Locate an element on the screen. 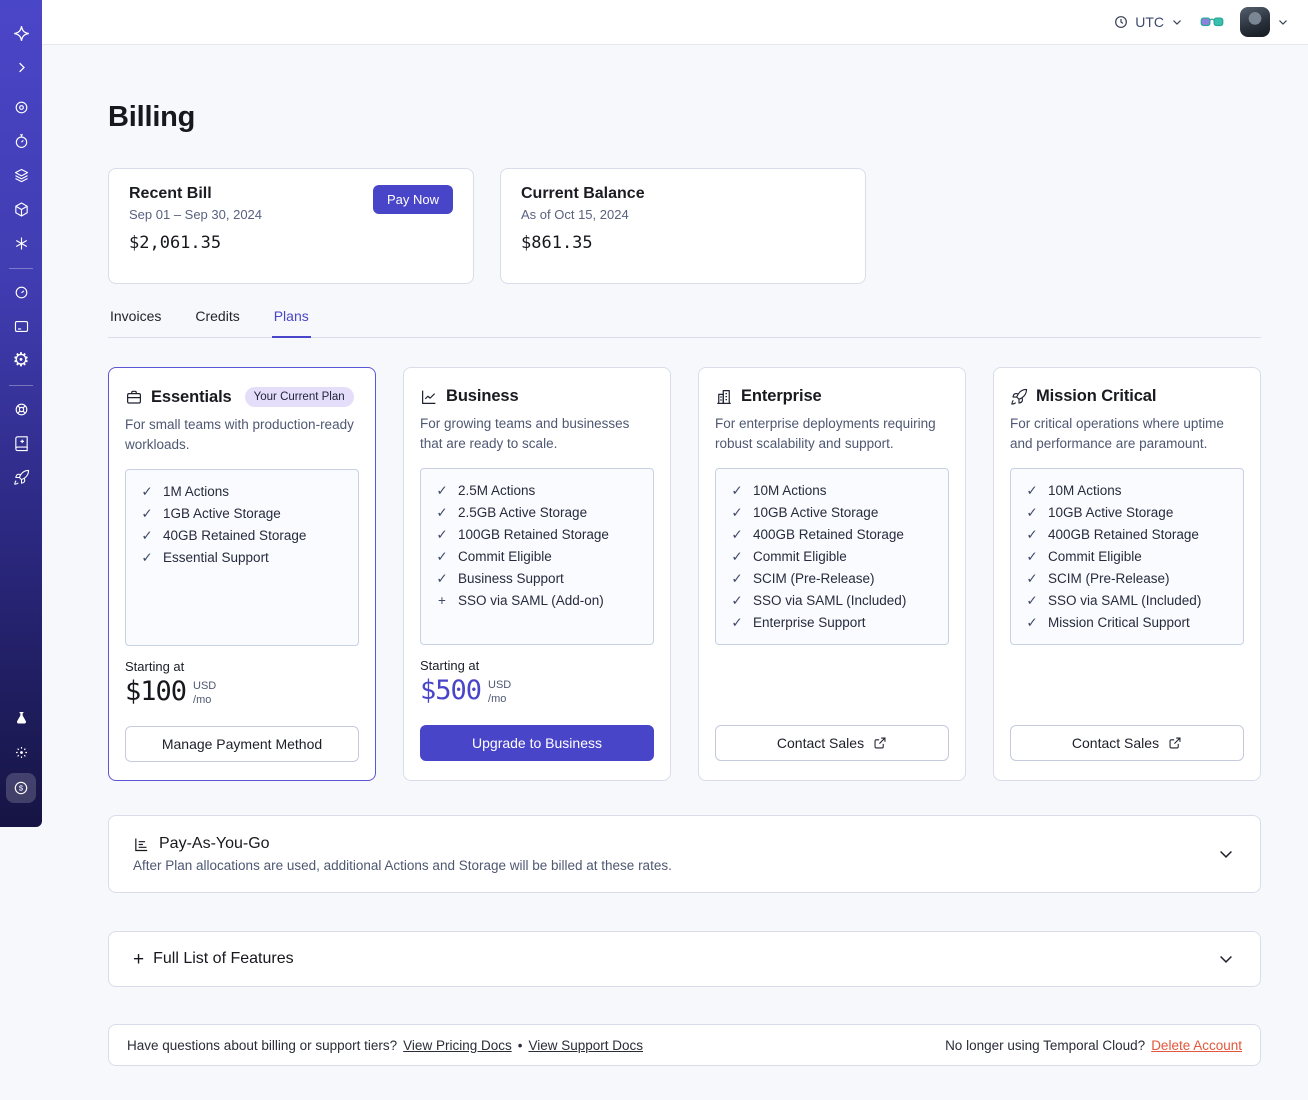 The height and width of the screenshot is (1100, 1308). nexus-asterisk-icon is located at coordinates (21, 243).